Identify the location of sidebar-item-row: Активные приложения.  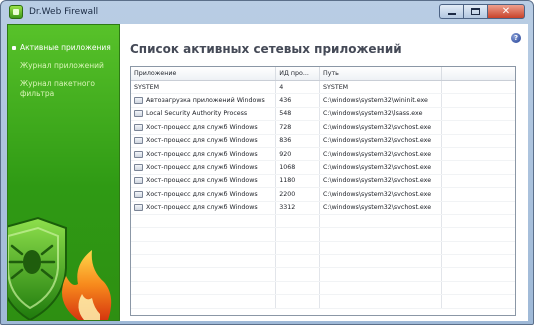
(65, 48).